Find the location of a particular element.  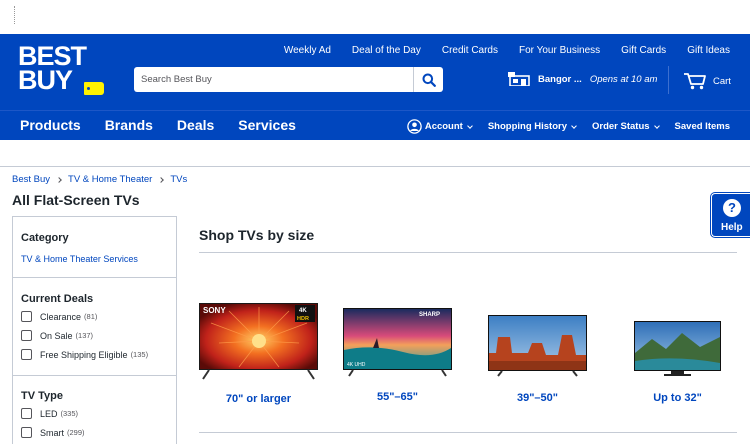

tv-size-card-up-to-32: Up to 32" is located at coordinates (677, 362).